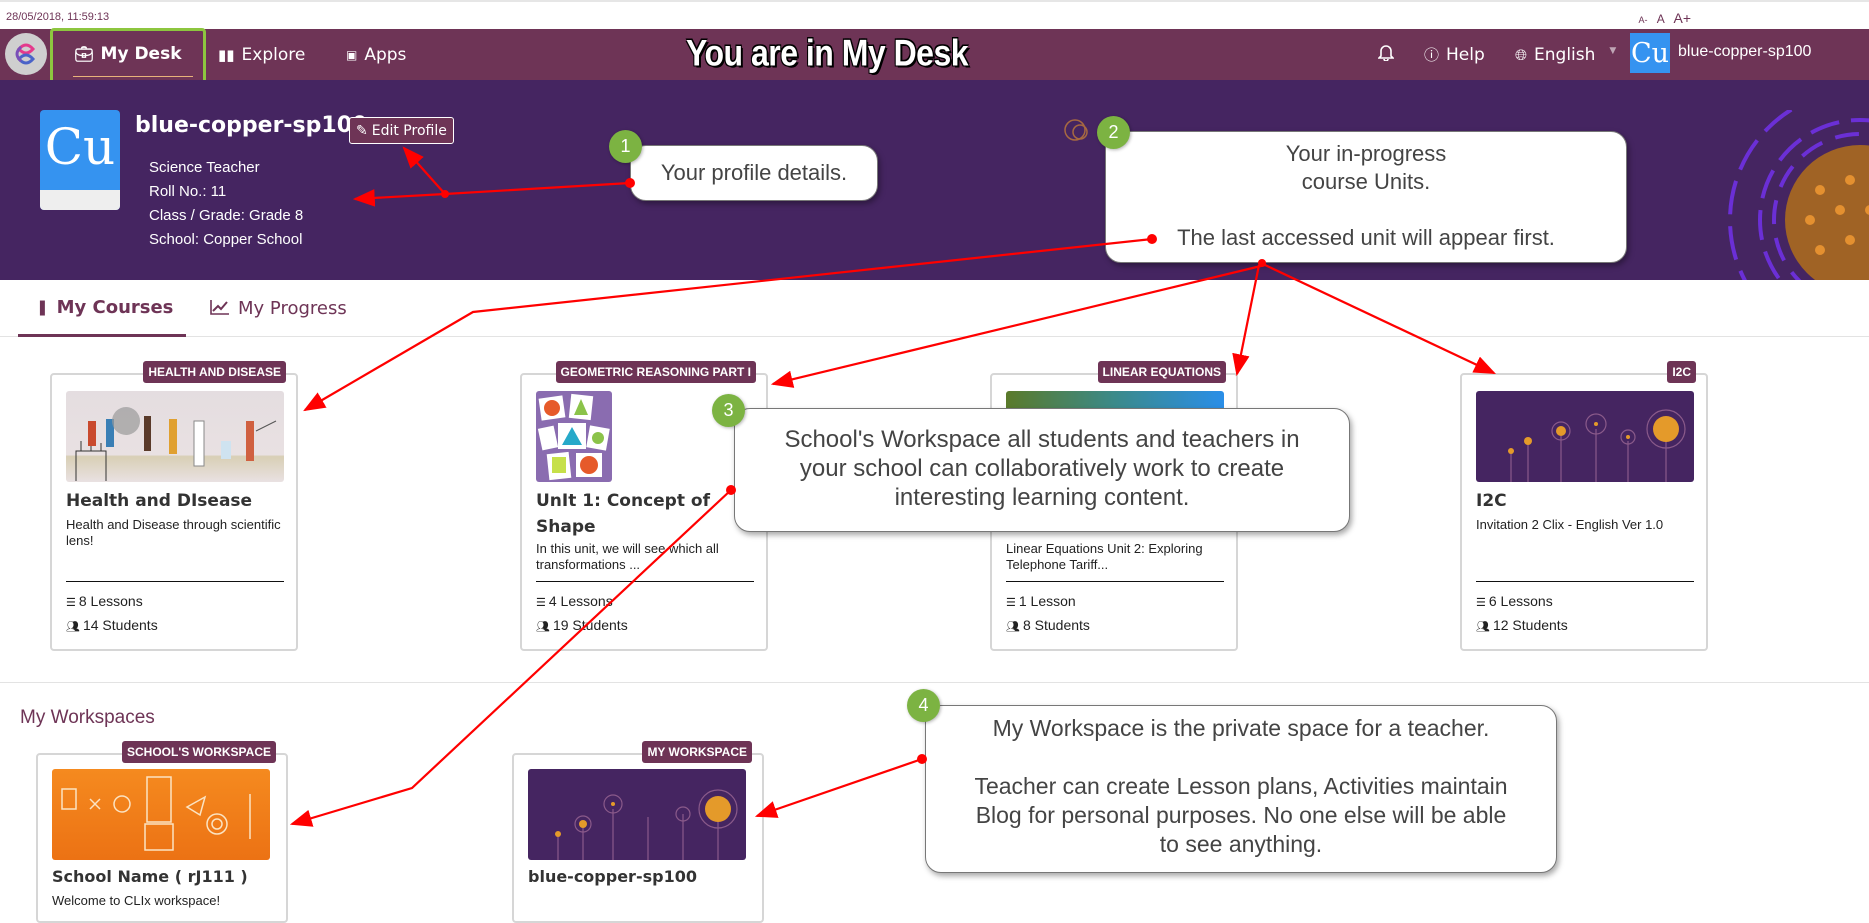 The width and height of the screenshot is (1869, 923). What do you see at coordinates (1642, 20) in the screenshot?
I see `font-smaller-button: A-` at bounding box center [1642, 20].